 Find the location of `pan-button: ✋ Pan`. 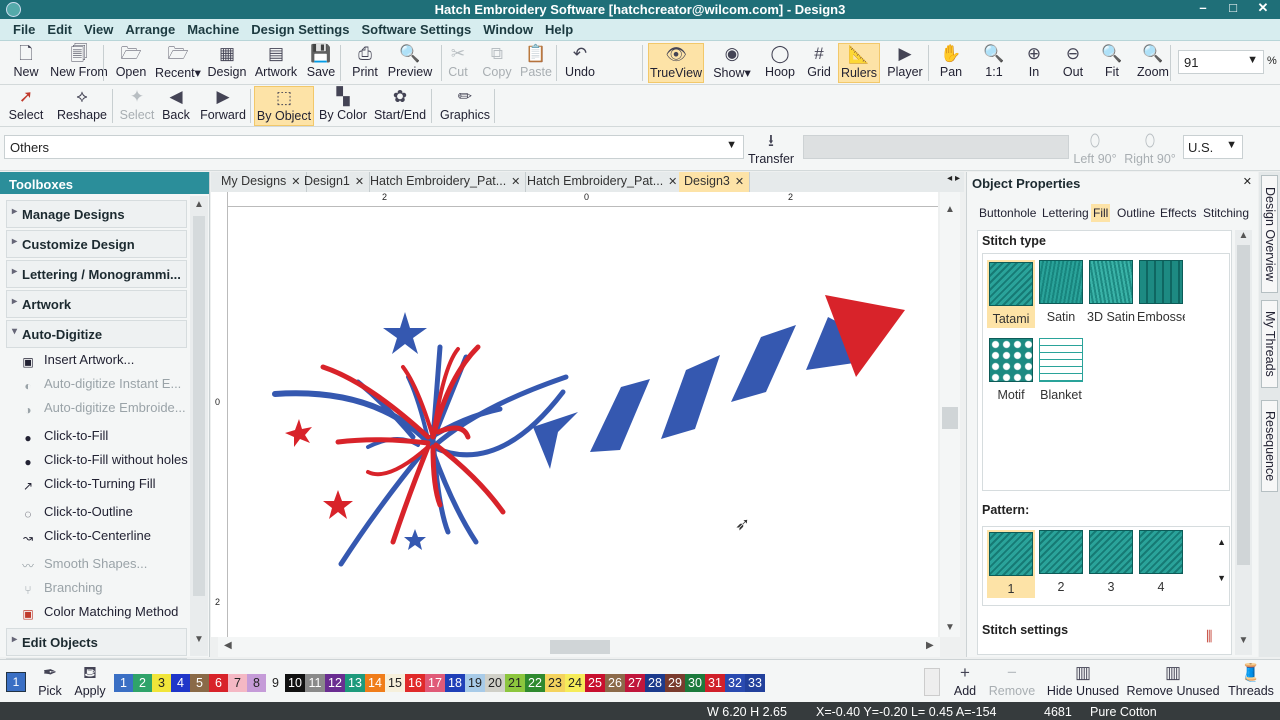

pan-button: ✋ Pan is located at coordinates (951, 63).